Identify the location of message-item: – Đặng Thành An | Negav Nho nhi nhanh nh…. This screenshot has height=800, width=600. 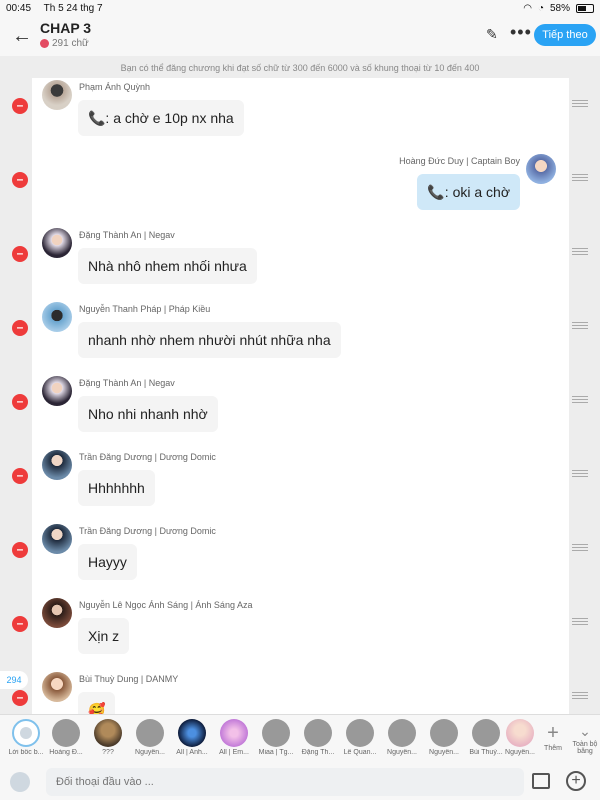
(300, 411).